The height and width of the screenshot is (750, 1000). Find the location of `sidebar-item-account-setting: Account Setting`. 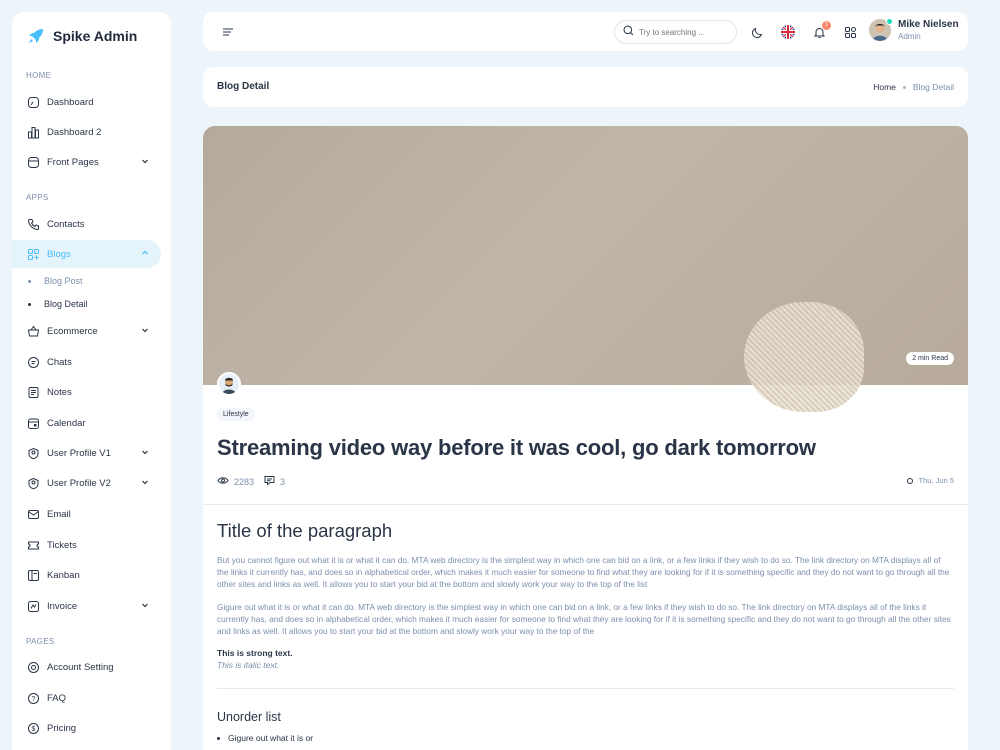

sidebar-item-account-setting: Account Setting is located at coordinates (86, 667).